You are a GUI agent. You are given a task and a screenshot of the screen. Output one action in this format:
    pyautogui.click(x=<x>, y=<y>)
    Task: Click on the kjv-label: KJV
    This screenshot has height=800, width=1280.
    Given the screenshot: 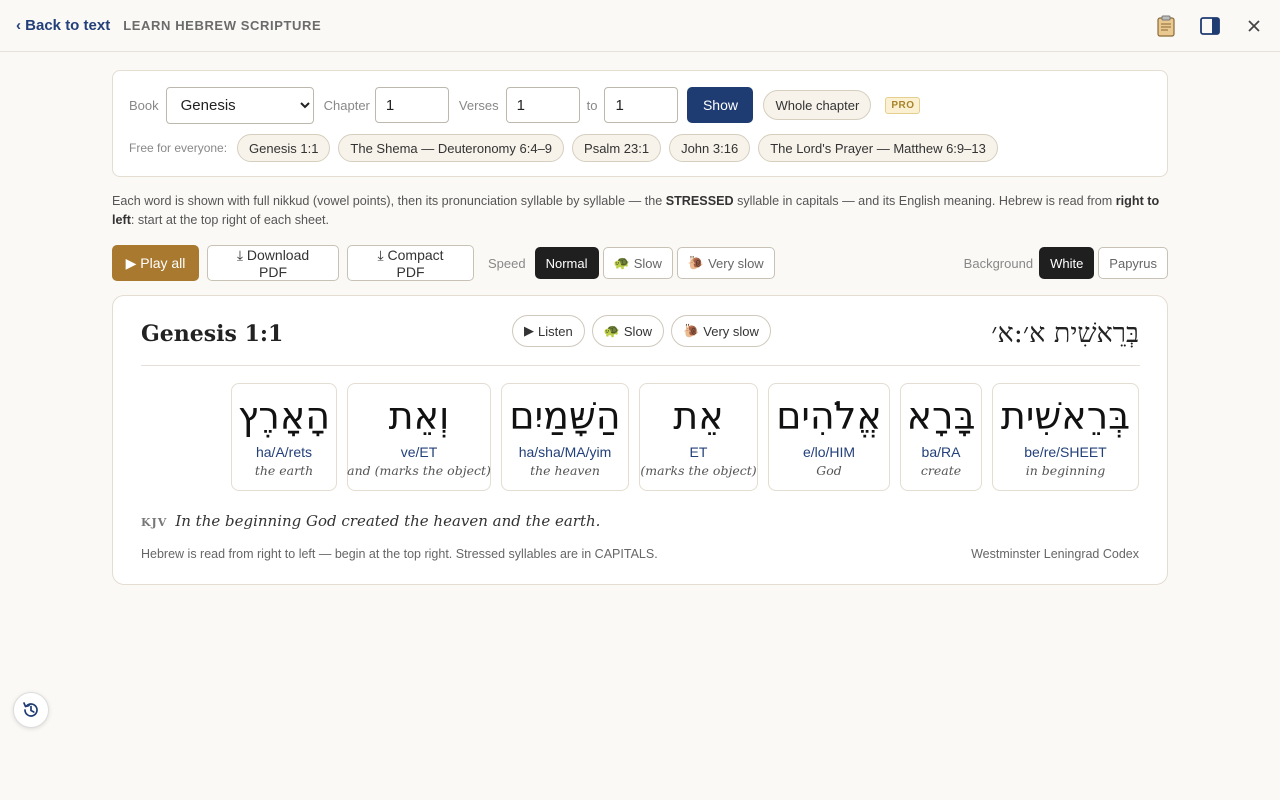 What is the action you would take?
    pyautogui.click(x=154, y=522)
    